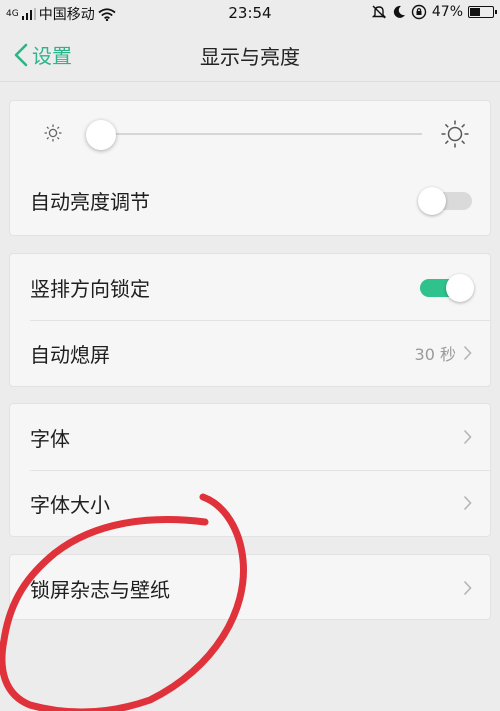 This screenshot has width=500, height=711. Describe the element at coordinates (90, 201) in the screenshot. I see `auto-brightness-label: 自动亮度调节` at that location.